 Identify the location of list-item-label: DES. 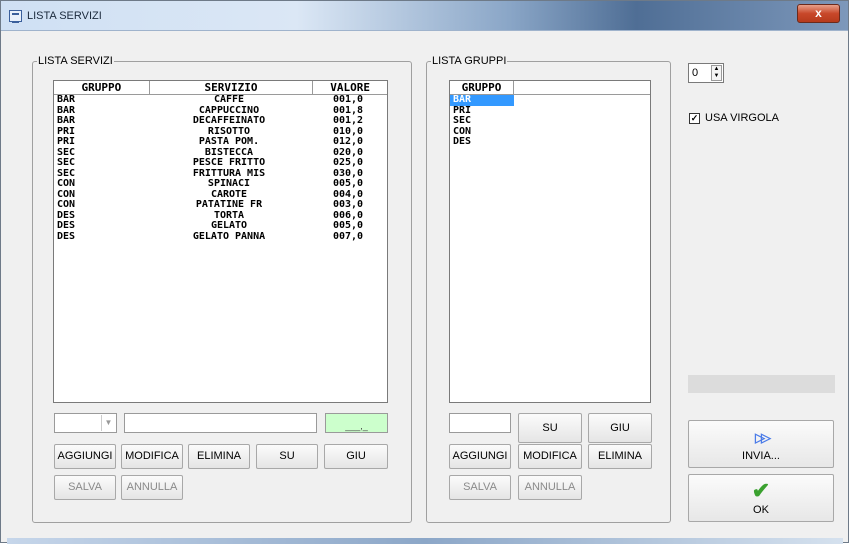
(462, 142).